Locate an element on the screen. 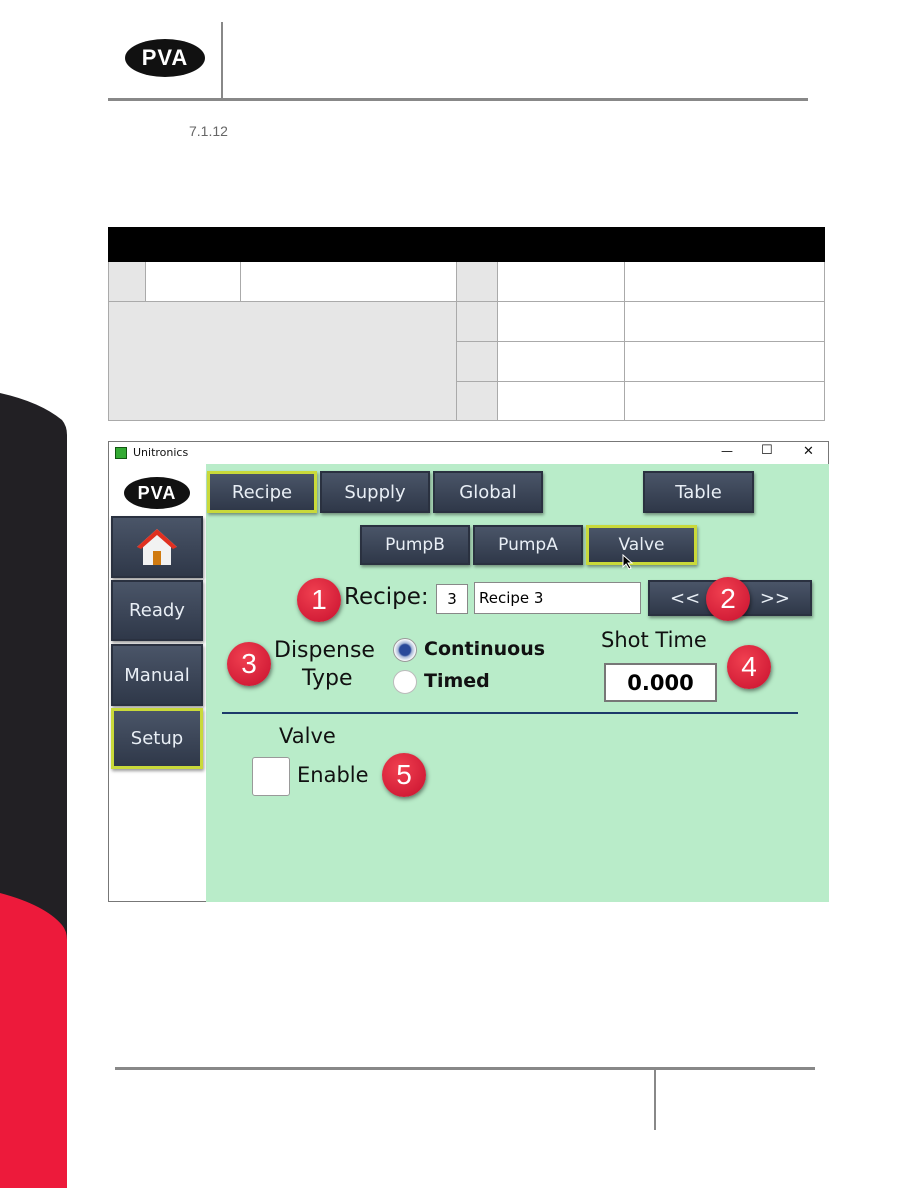  timed-radio is located at coordinates (405, 682).